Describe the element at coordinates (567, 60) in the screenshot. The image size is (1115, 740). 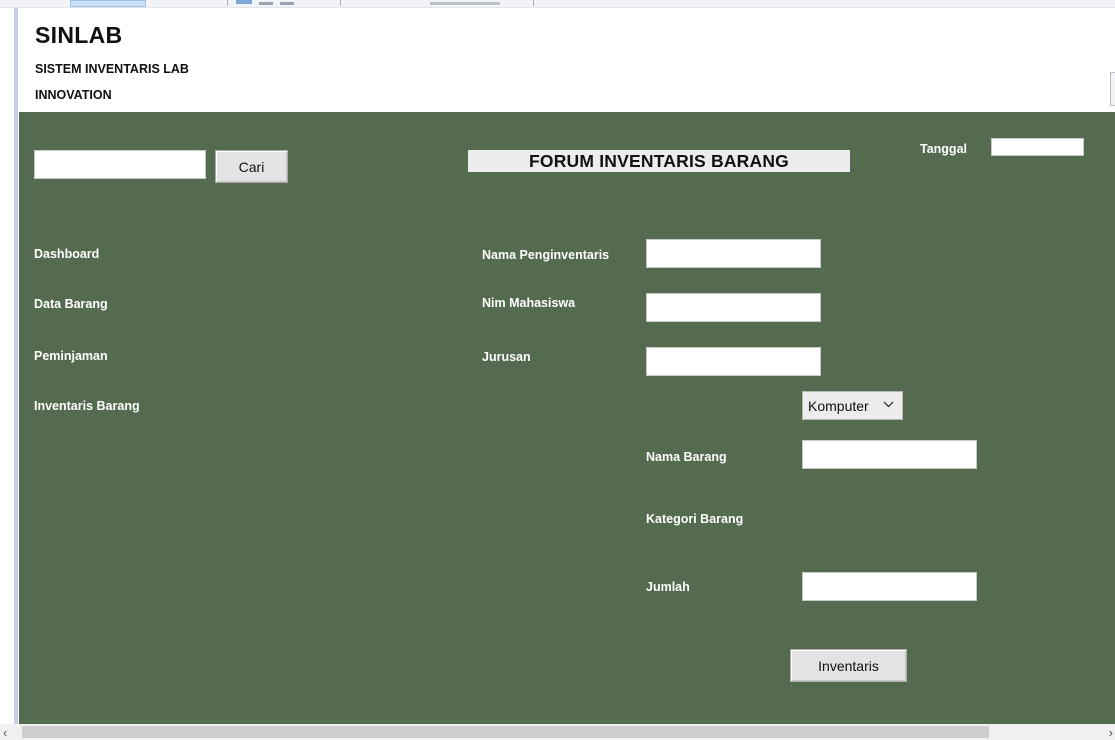
I see `app-header: SINLAB SISTEM INVENTARIS LAB INNOVATION` at that location.